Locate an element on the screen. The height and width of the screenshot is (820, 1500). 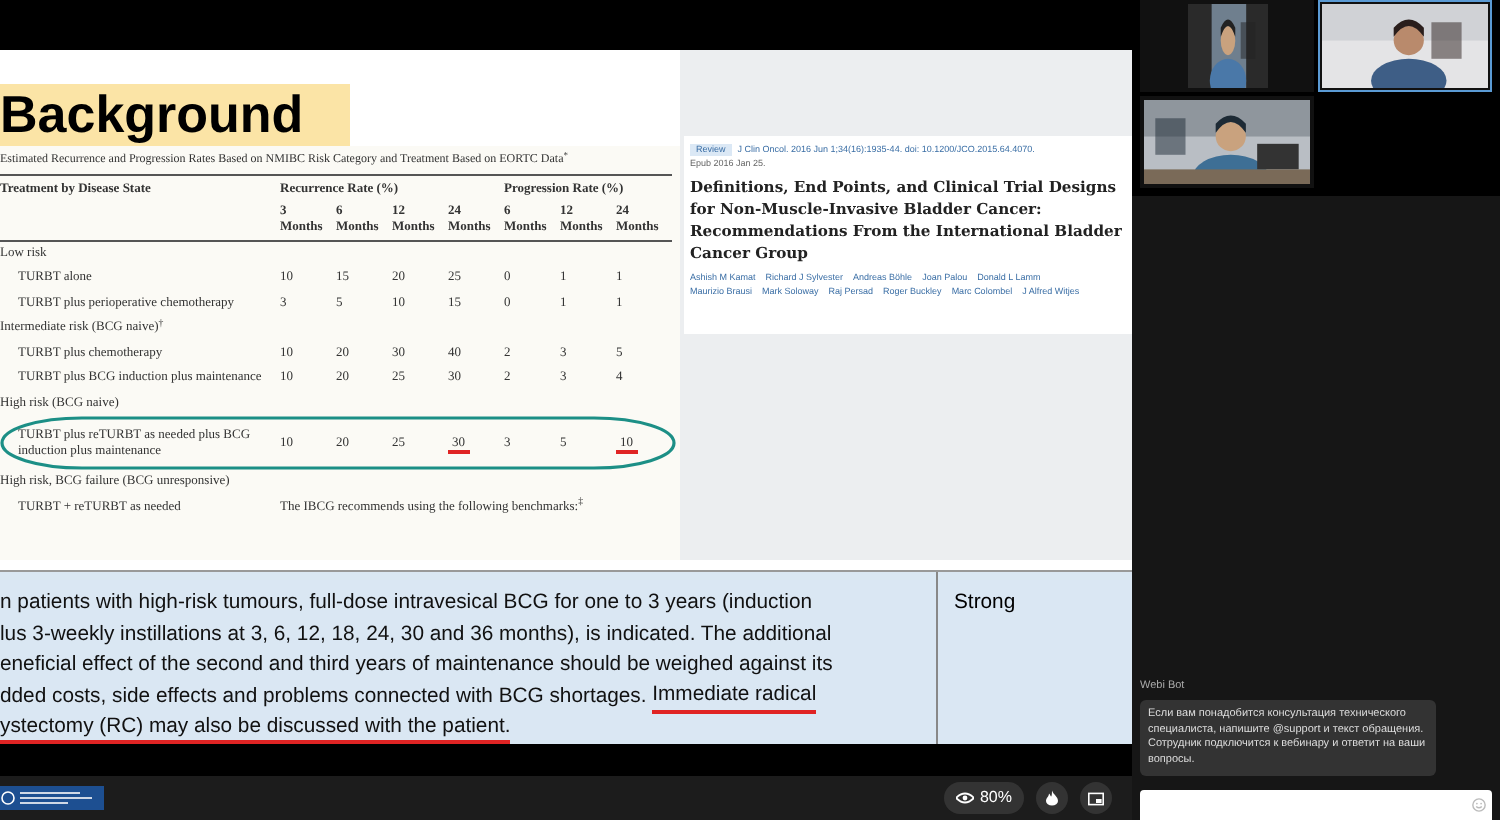
slide-title: Background is located at coordinates (175, 115).